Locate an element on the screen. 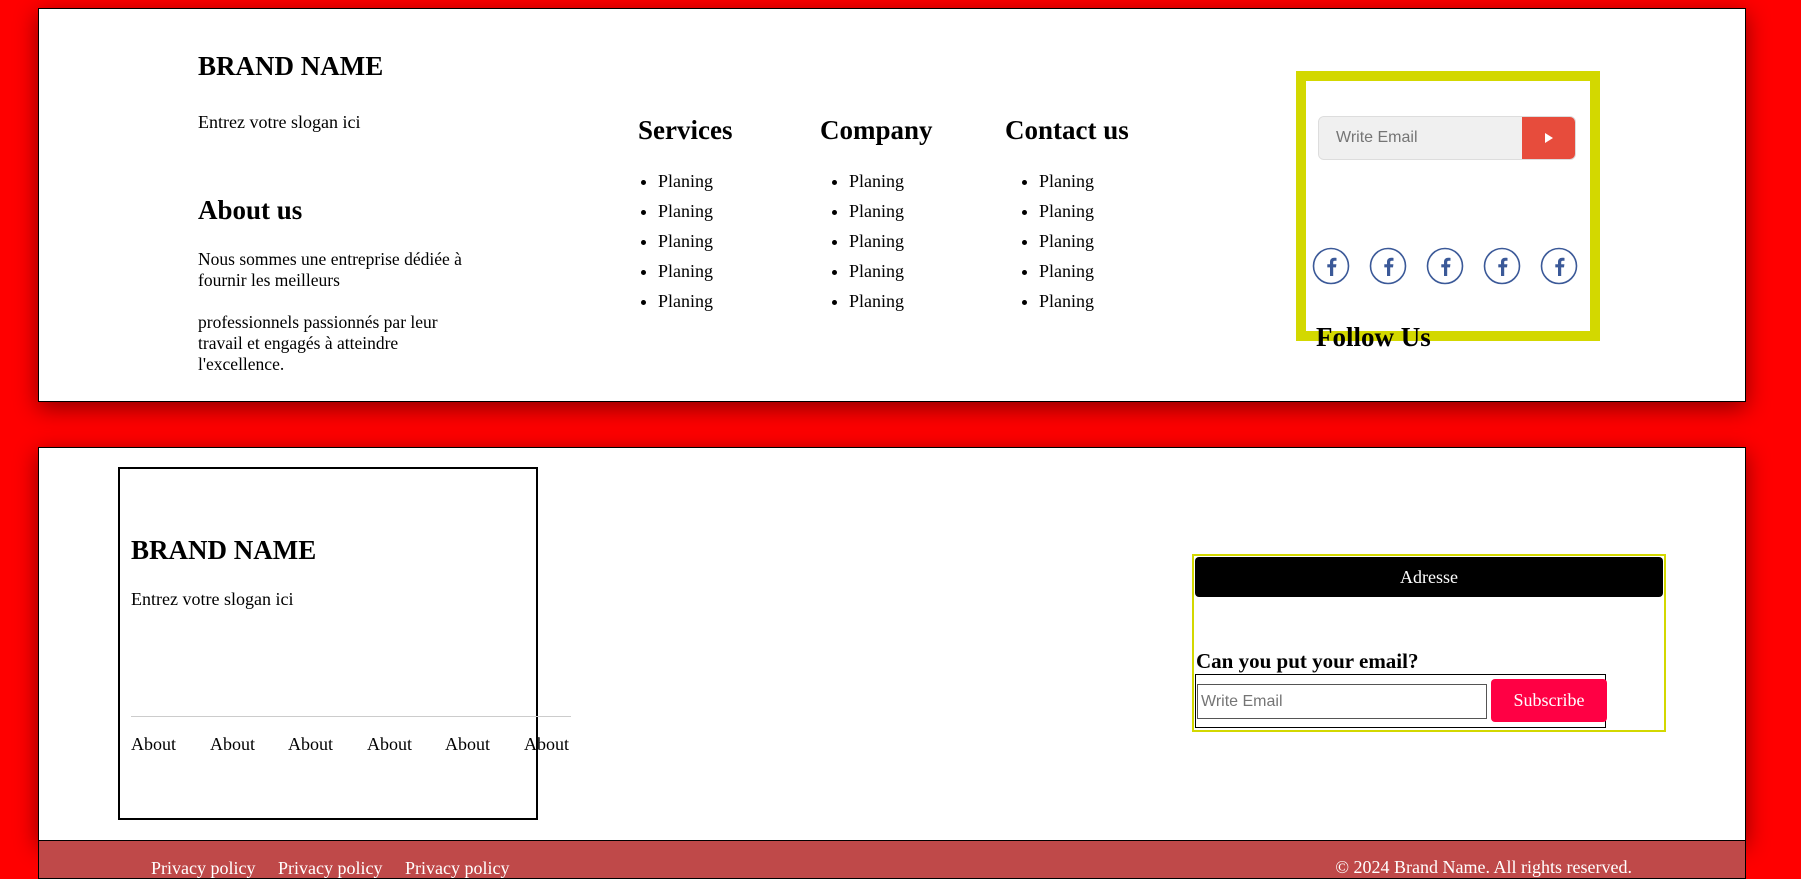 This screenshot has height=879, width=1801. services-list: Planing Planing Planing Planing Planing is located at coordinates (685, 241).